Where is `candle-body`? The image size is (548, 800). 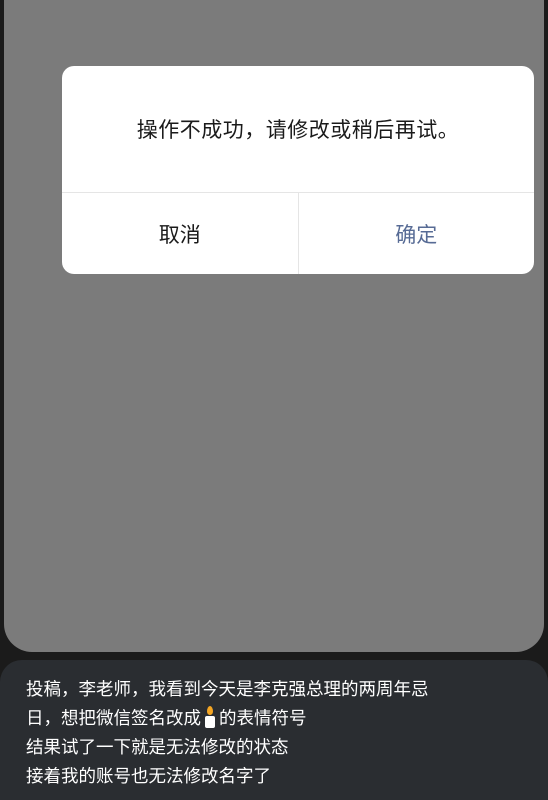
candle-body is located at coordinates (210, 722).